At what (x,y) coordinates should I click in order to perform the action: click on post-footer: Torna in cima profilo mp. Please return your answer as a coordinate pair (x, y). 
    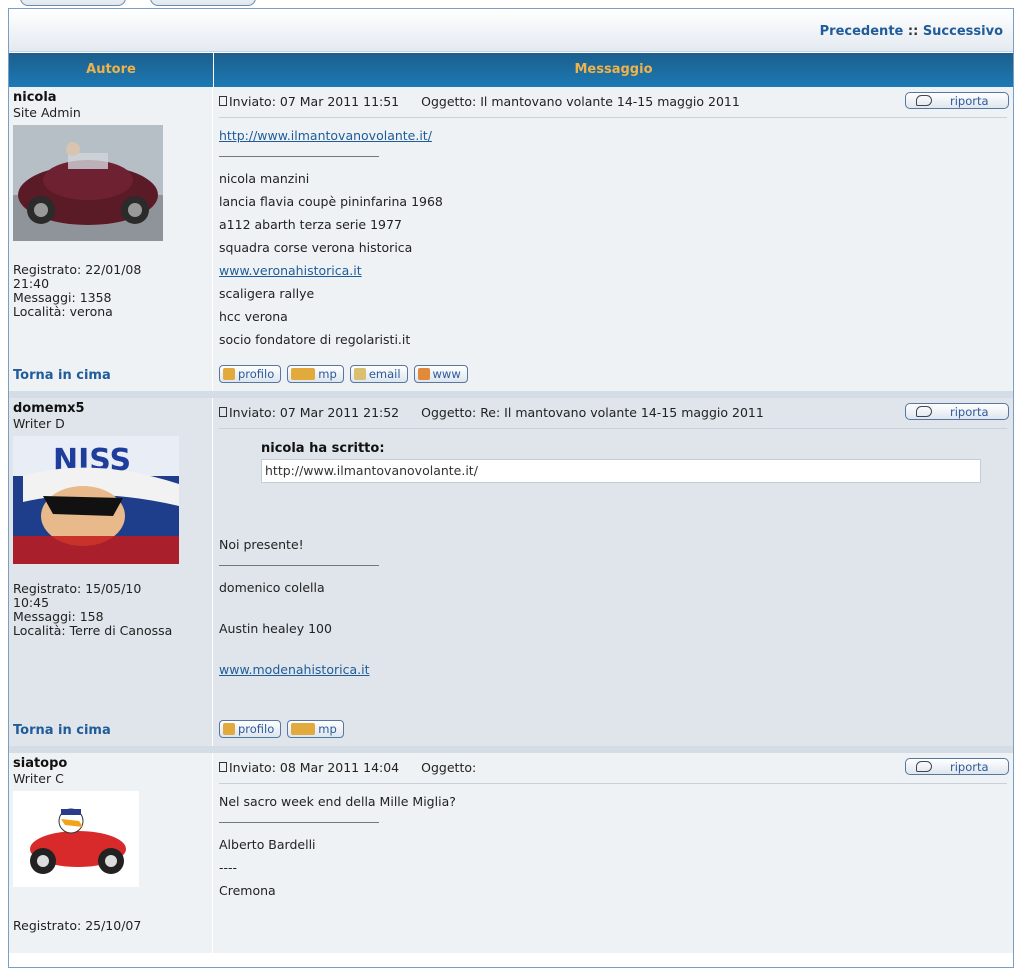
    Looking at the image, I should click on (511, 731).